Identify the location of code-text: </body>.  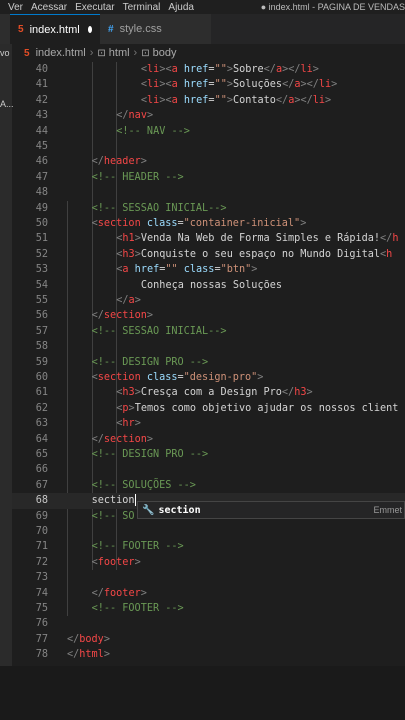
(88, 639).